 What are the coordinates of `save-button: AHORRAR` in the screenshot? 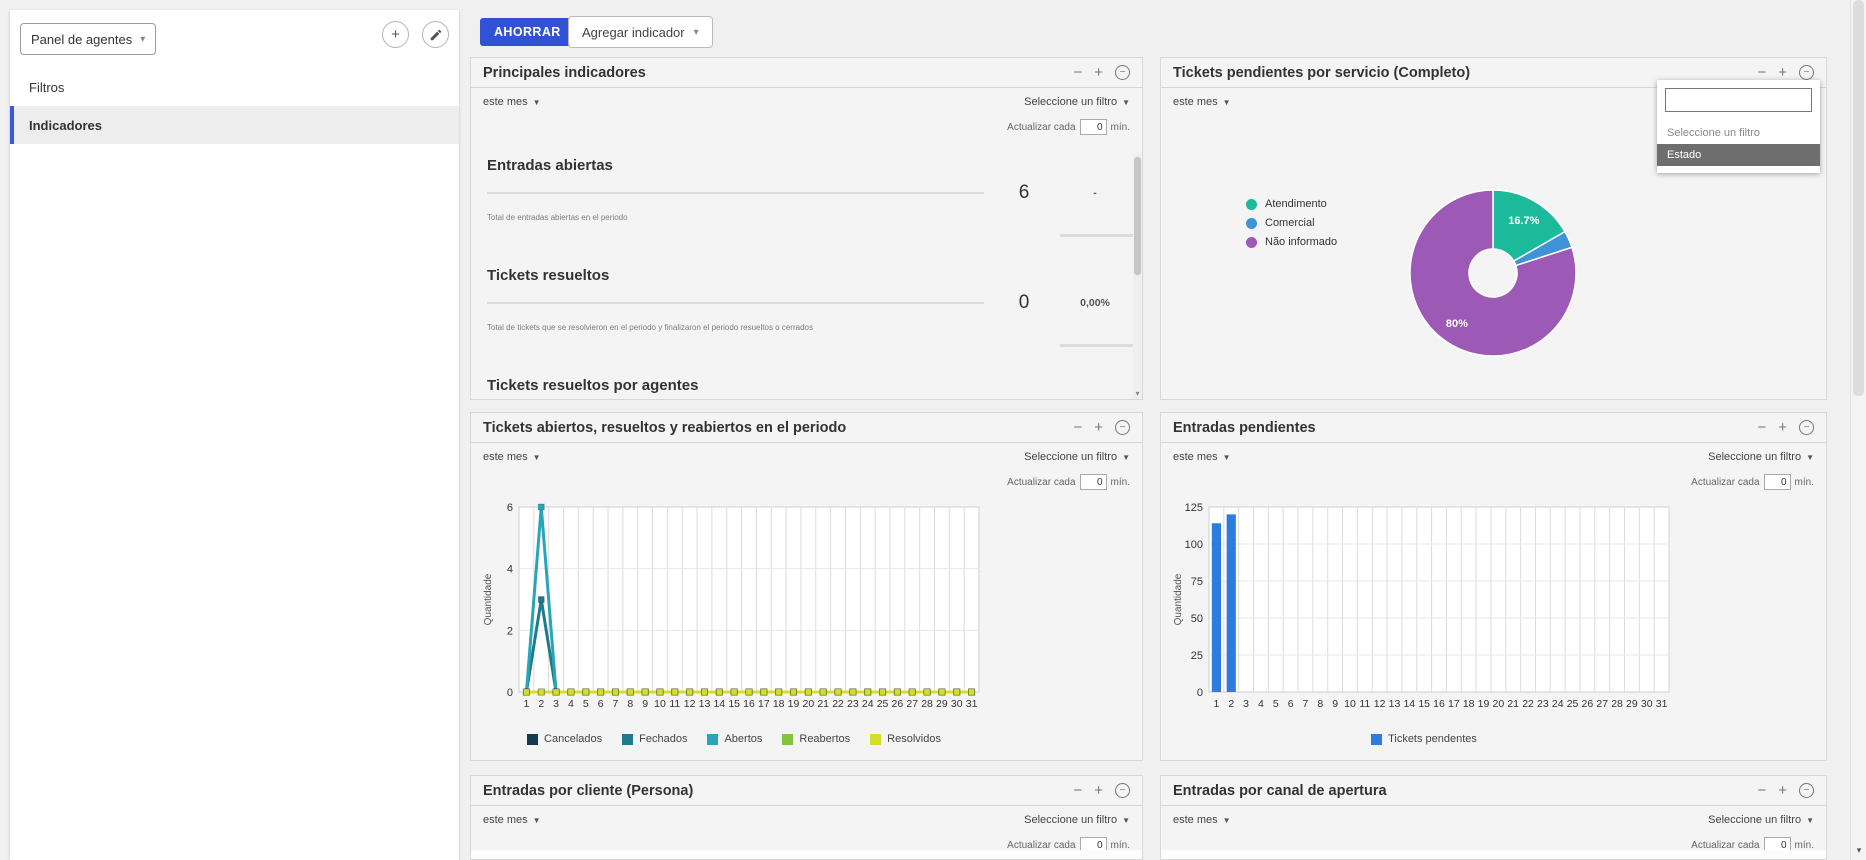 It's located at (527, 32).